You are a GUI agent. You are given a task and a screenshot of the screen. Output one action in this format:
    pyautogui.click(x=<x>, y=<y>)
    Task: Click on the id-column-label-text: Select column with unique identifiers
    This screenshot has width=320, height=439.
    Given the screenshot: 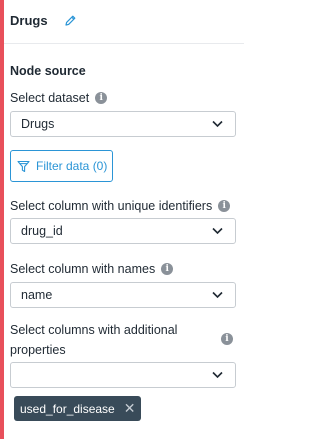 What is the action you would take?
    pyautogui.click(x=111, y=206)
    